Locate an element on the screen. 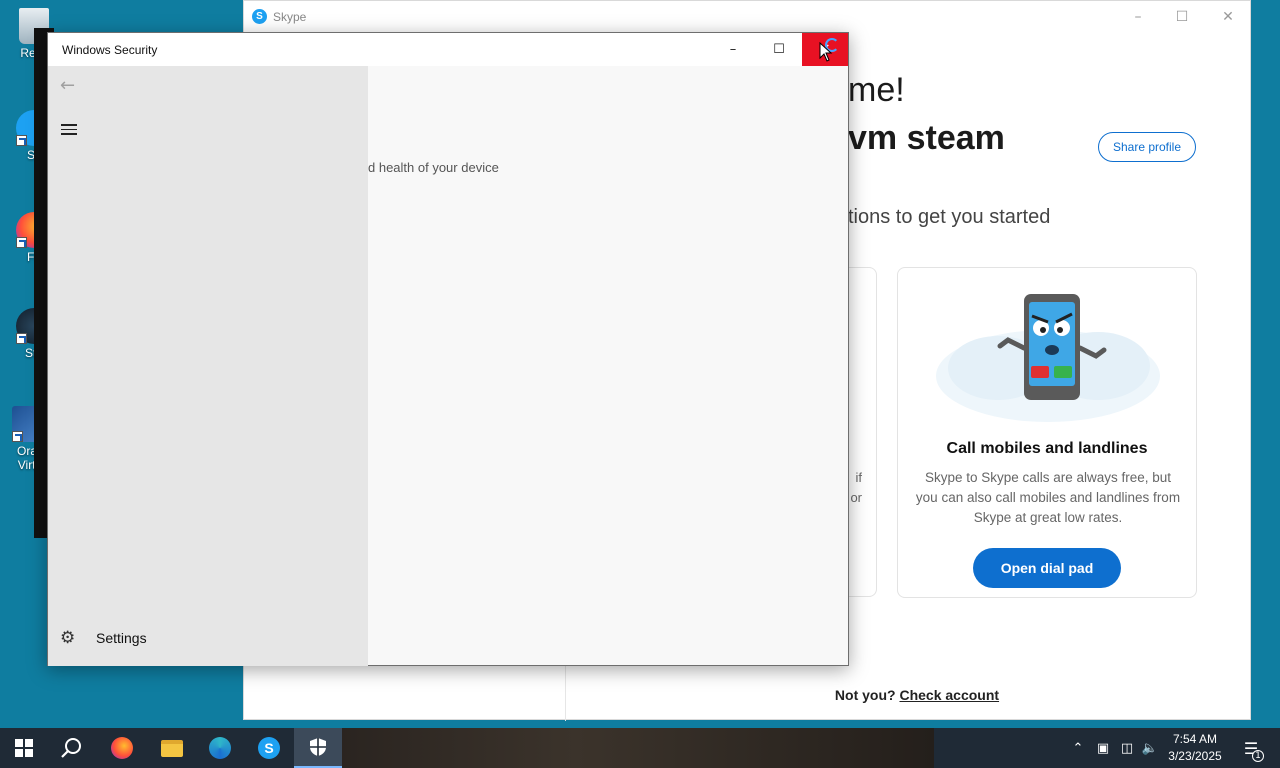  ws-window-title: Windows Security is located at coordinates (110, 50).